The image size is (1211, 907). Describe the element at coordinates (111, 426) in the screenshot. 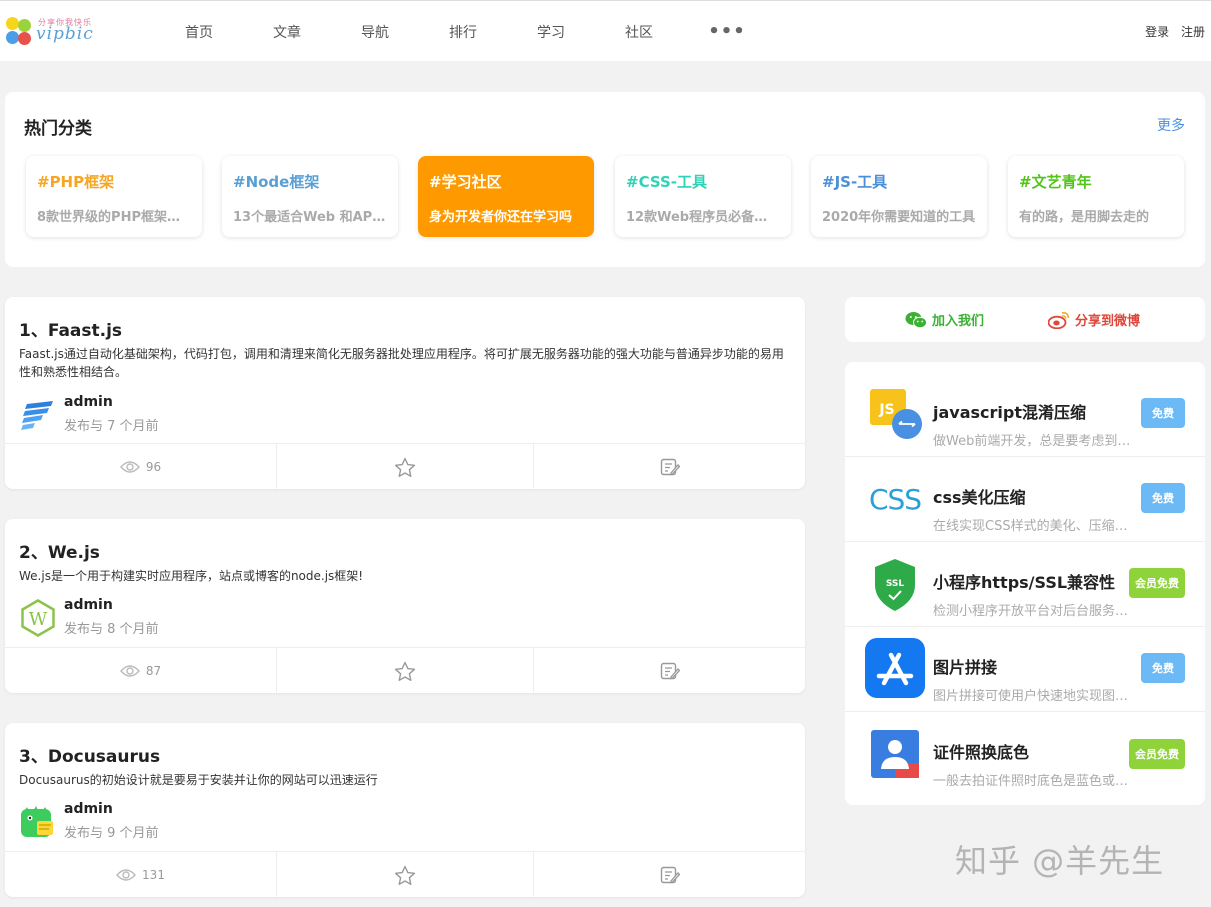

I see `post-time: 发布与 7 个月前` at that location.